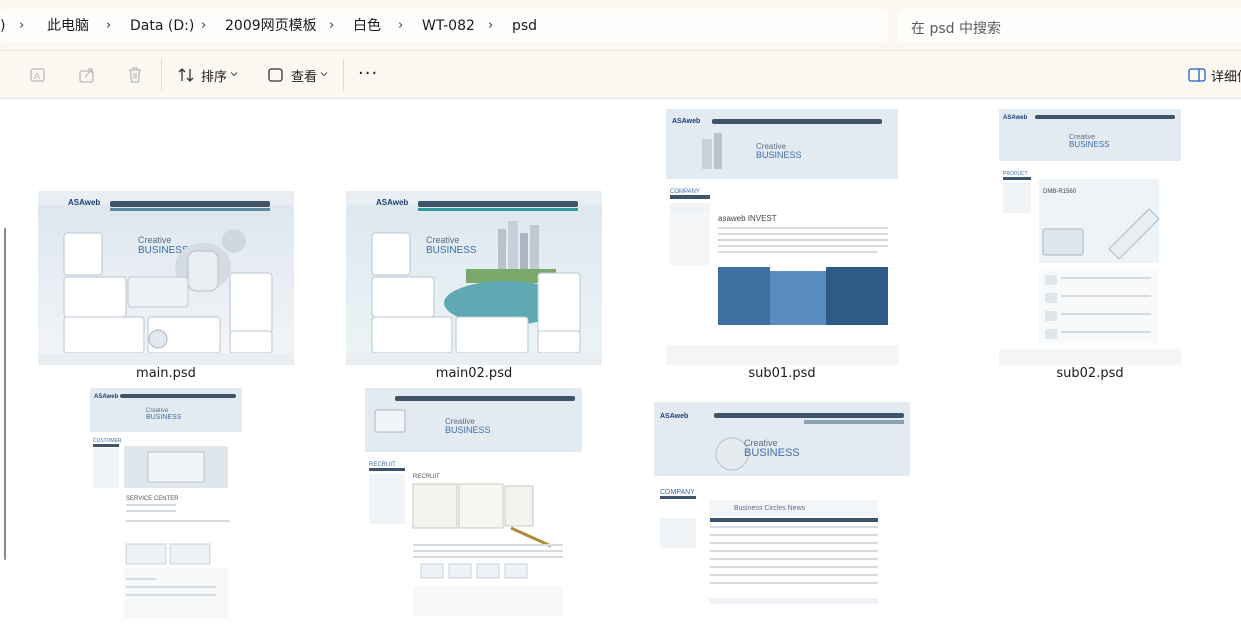 The width and height of the screenshot is (1241, 634). Describe the element at coordinates (747, 218) in the screenshot. I see `thumb-body-title: asaweb INVEST` at that location.